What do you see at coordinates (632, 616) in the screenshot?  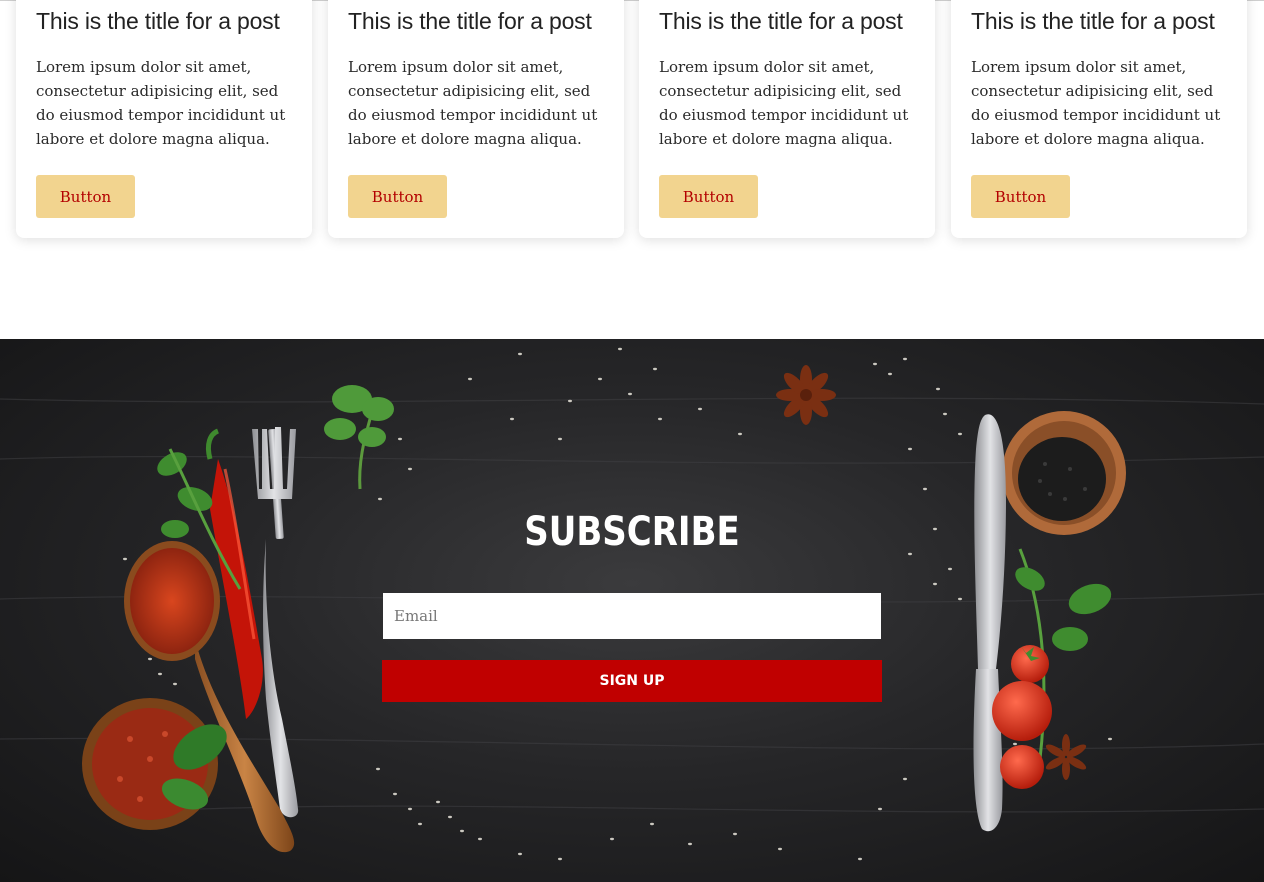 I see `email-field` at bounding box center [632, 616].